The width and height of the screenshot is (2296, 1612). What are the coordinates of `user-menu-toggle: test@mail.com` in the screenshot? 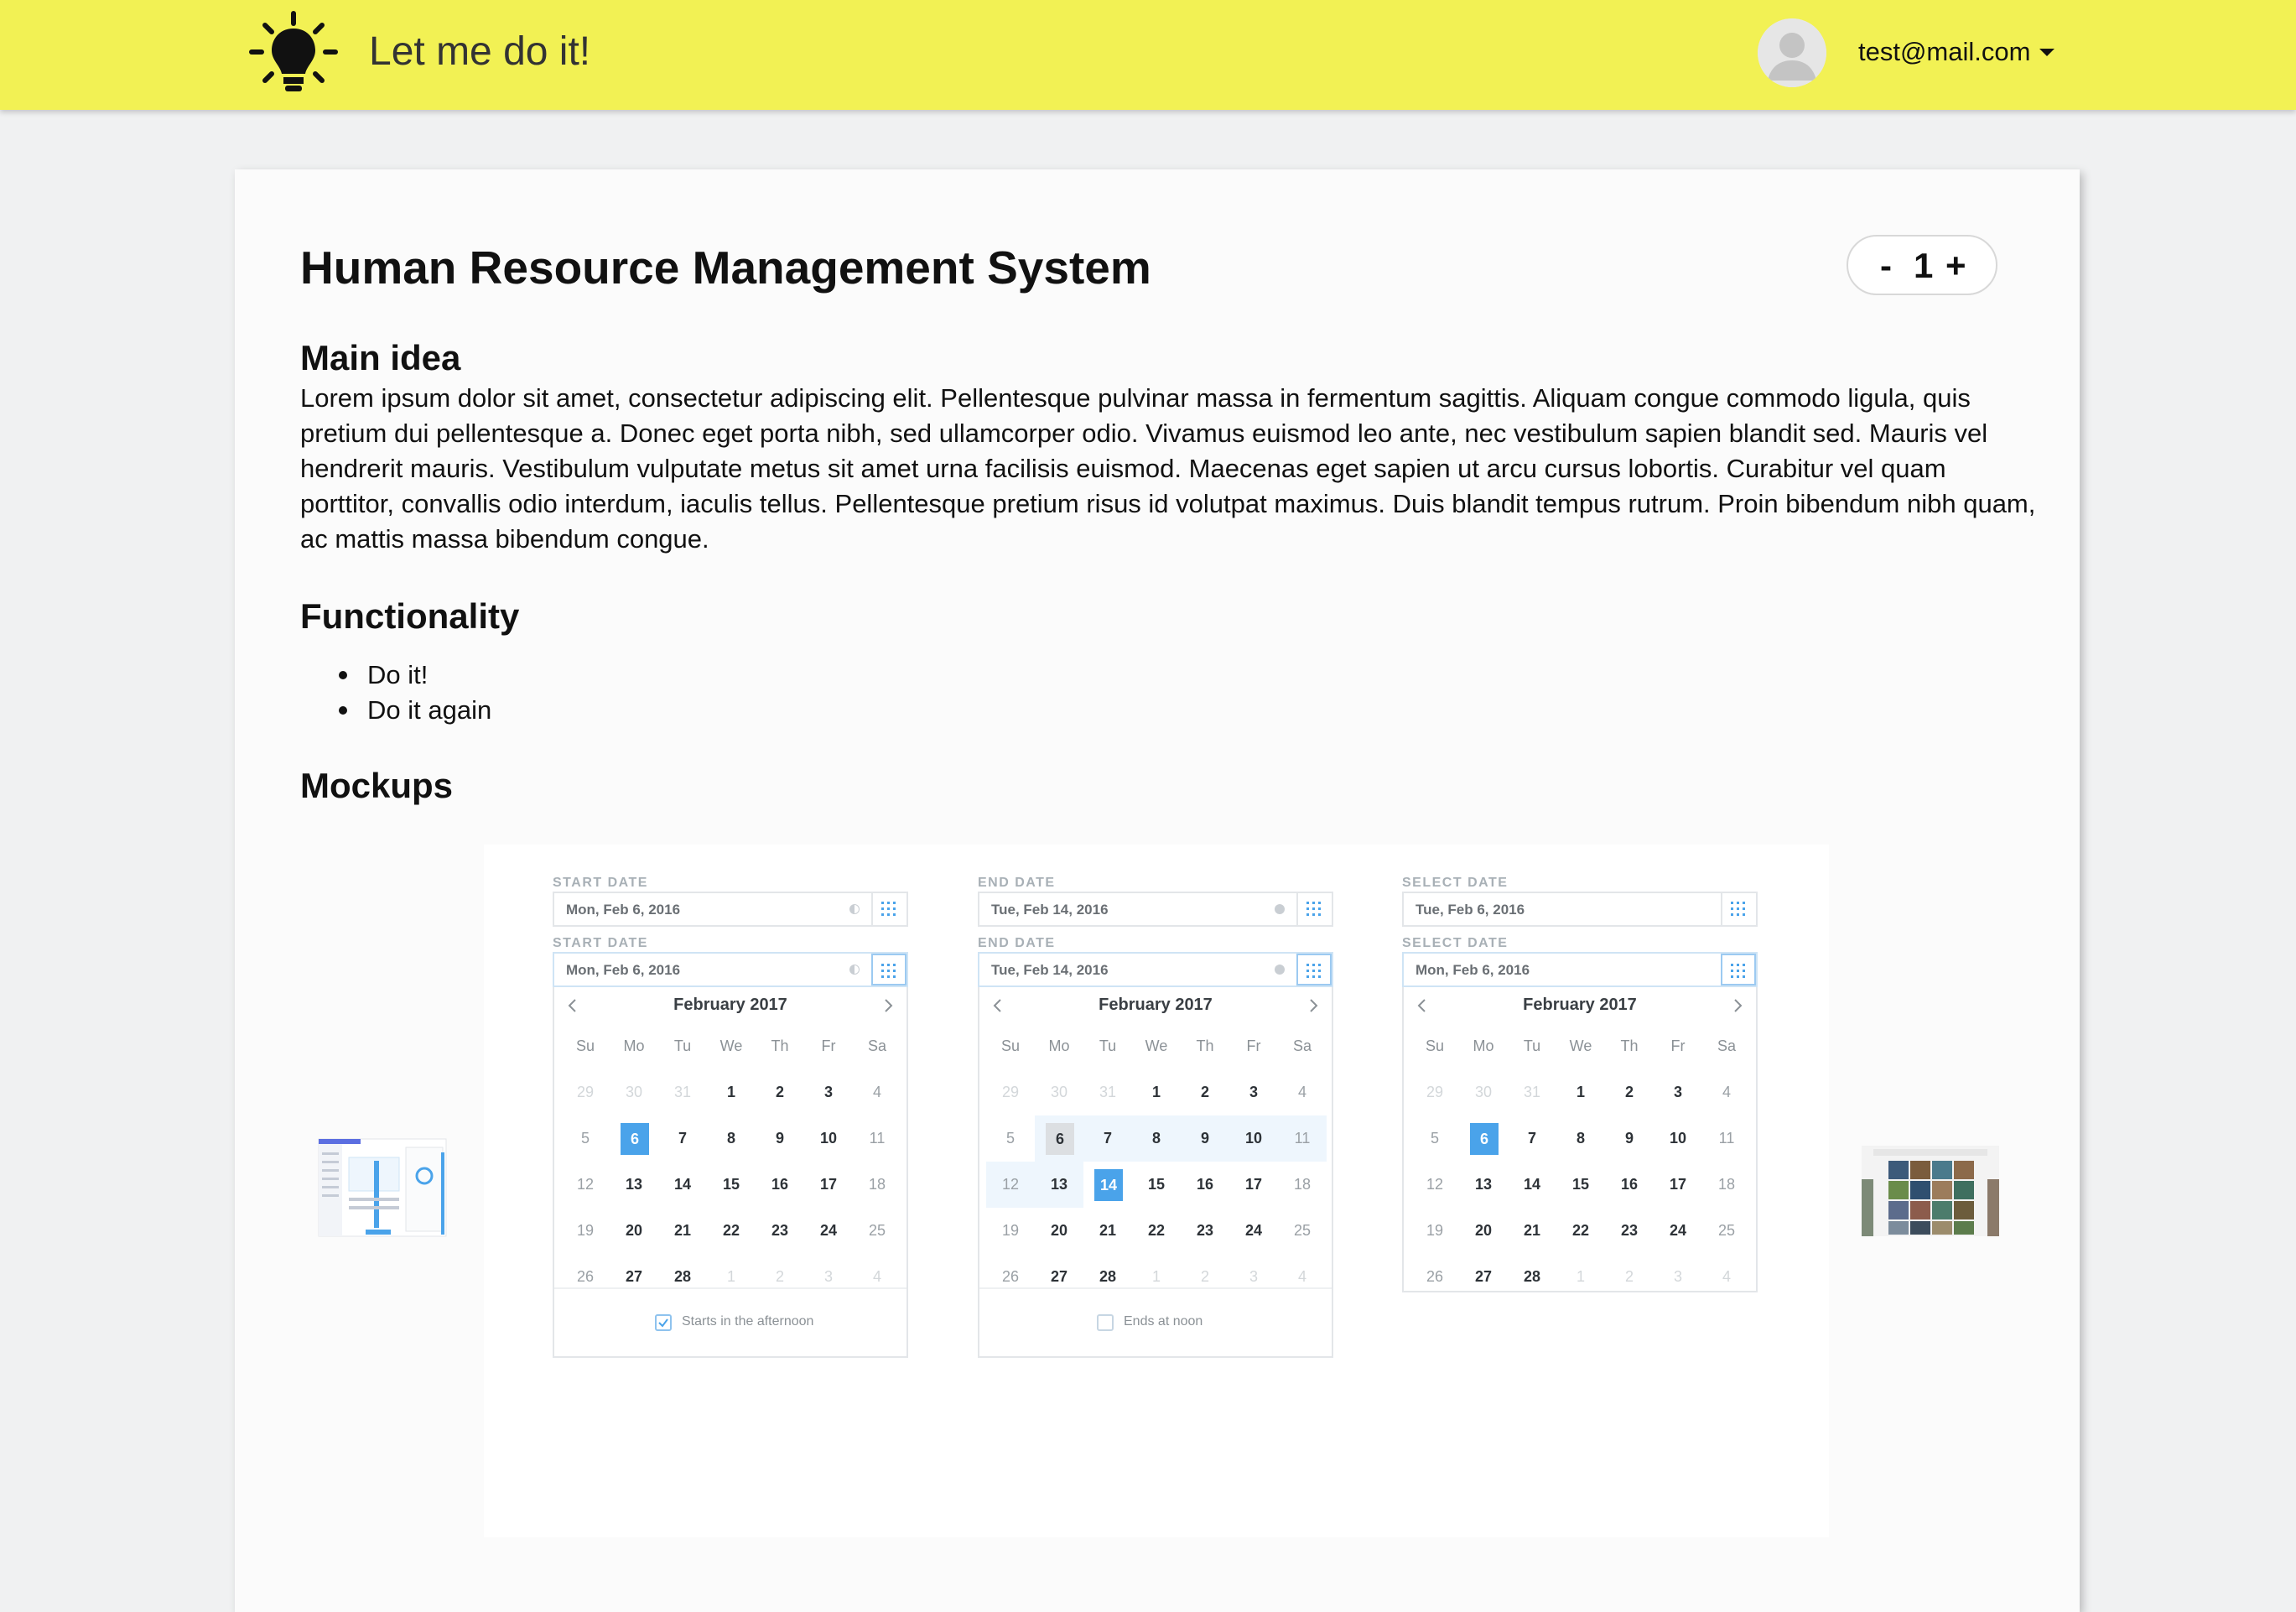 It's located at (1944, 52).